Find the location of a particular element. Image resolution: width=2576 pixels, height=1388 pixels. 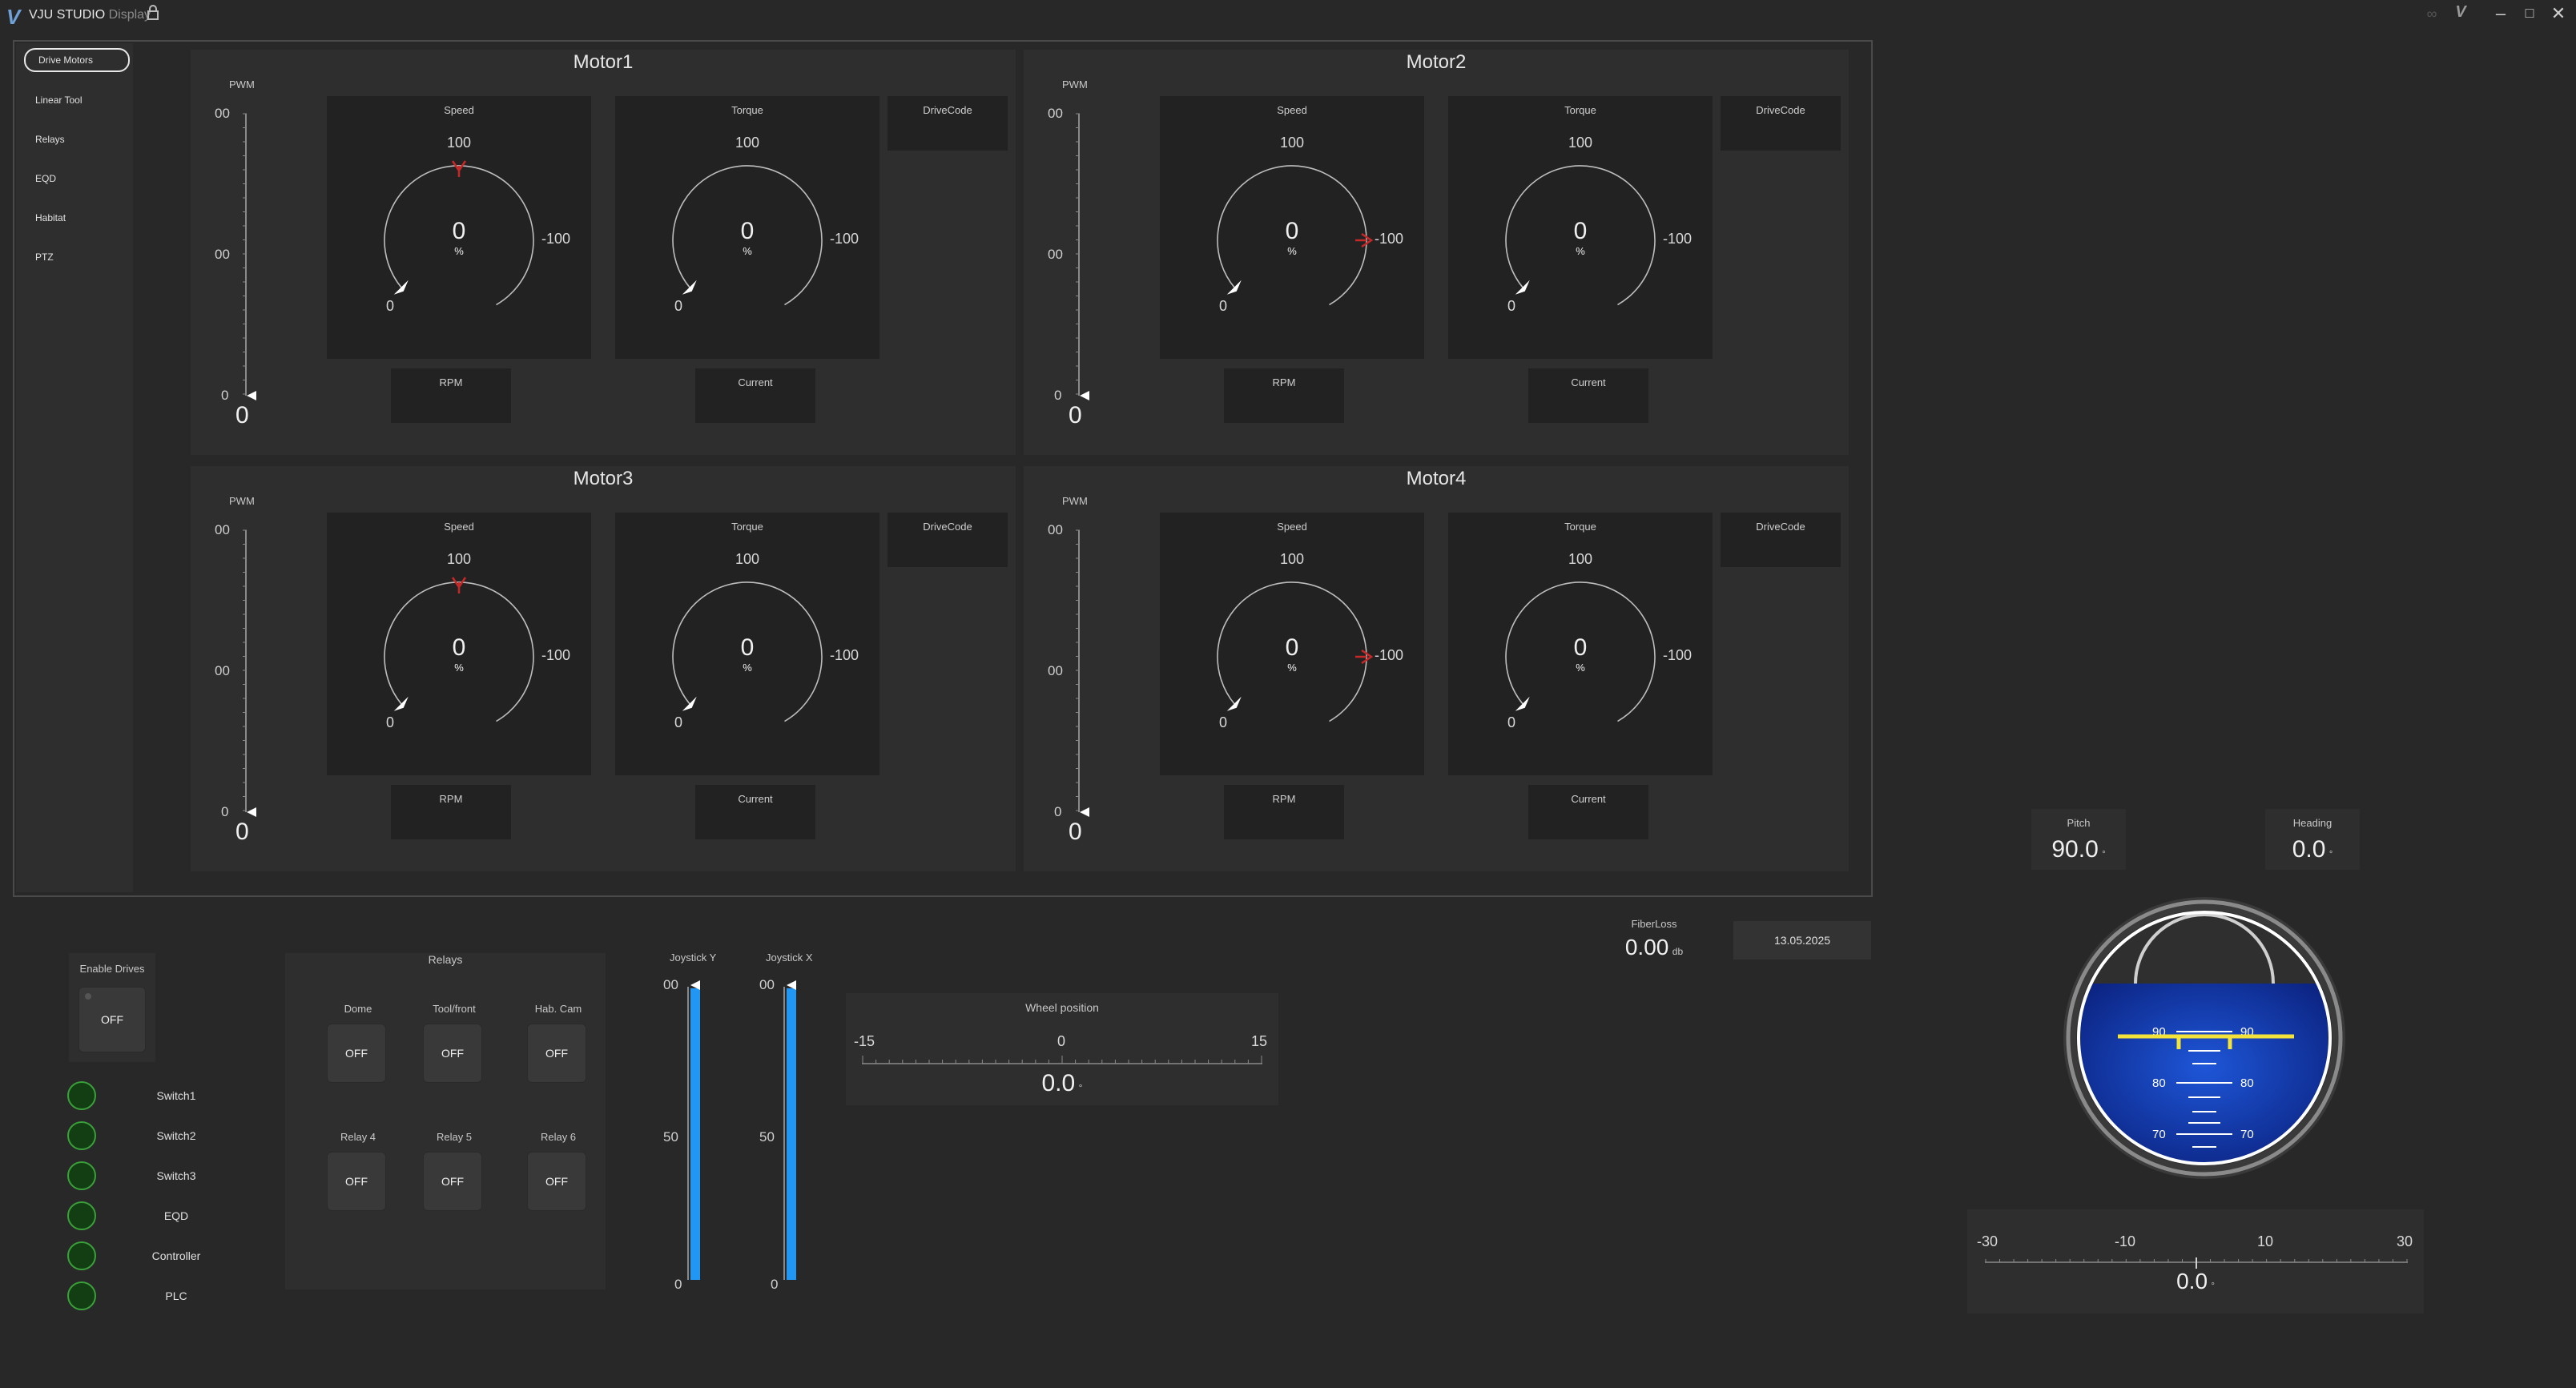

date-display: 13.05.2025 is located at coordinates (1802, 941).